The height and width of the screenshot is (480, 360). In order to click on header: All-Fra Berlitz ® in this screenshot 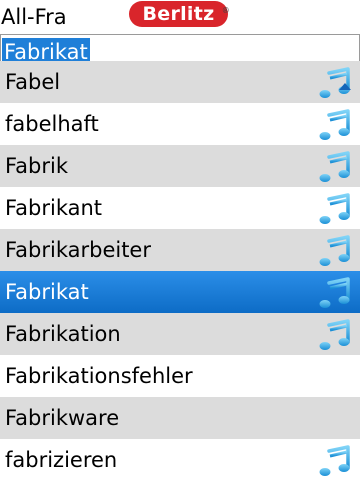, I will do `click(180, 17)`.